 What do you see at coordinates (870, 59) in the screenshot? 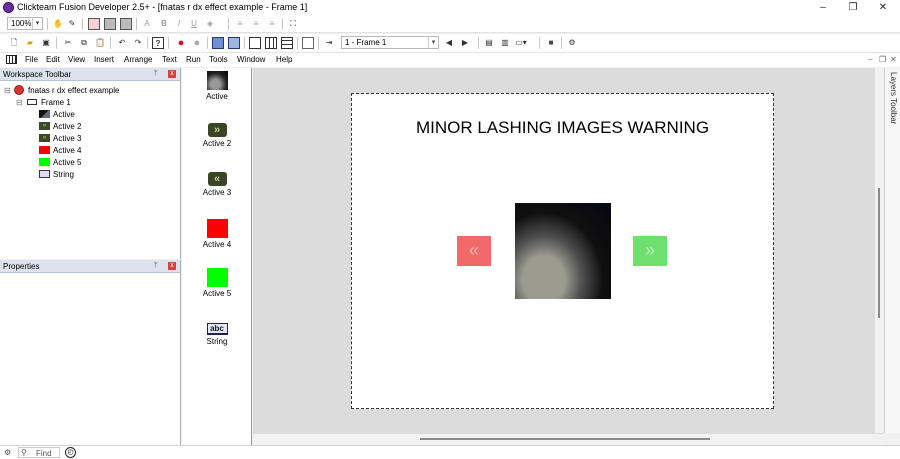
I see `mdi-minimize-icon: –` at bounding box center [870, 59].